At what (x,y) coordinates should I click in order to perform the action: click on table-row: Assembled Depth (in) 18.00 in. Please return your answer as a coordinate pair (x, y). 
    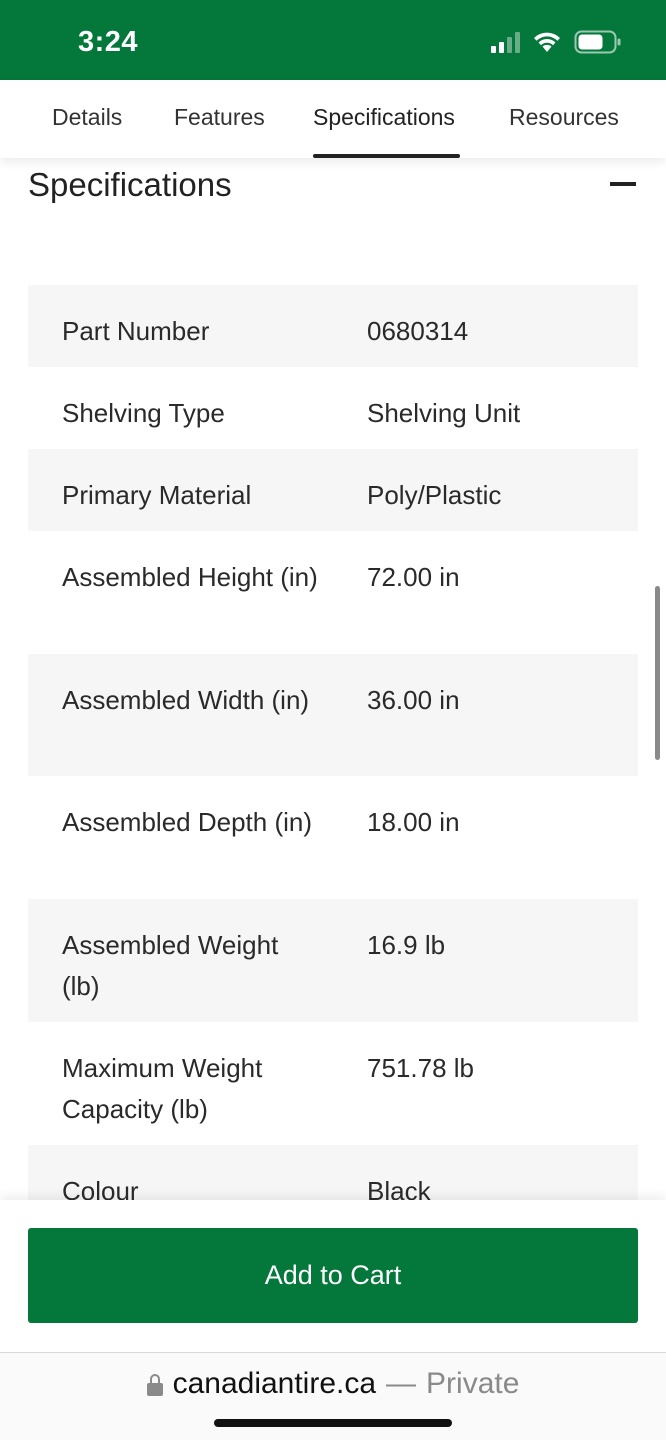
    Looking at the image, I should click on (333, 837).